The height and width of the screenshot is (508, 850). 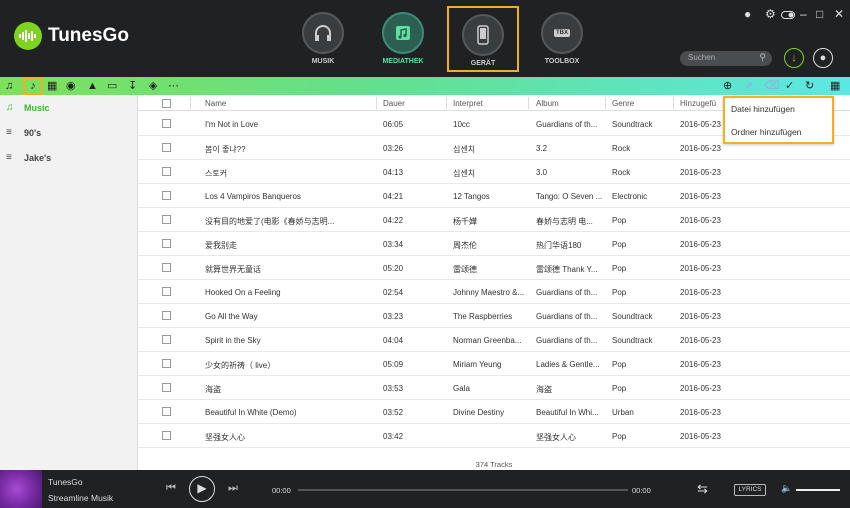 What do you see at coordinates (233, 488) in the screenshot?
I see `next-icon: ⏭` at bounding box center [233, 488].